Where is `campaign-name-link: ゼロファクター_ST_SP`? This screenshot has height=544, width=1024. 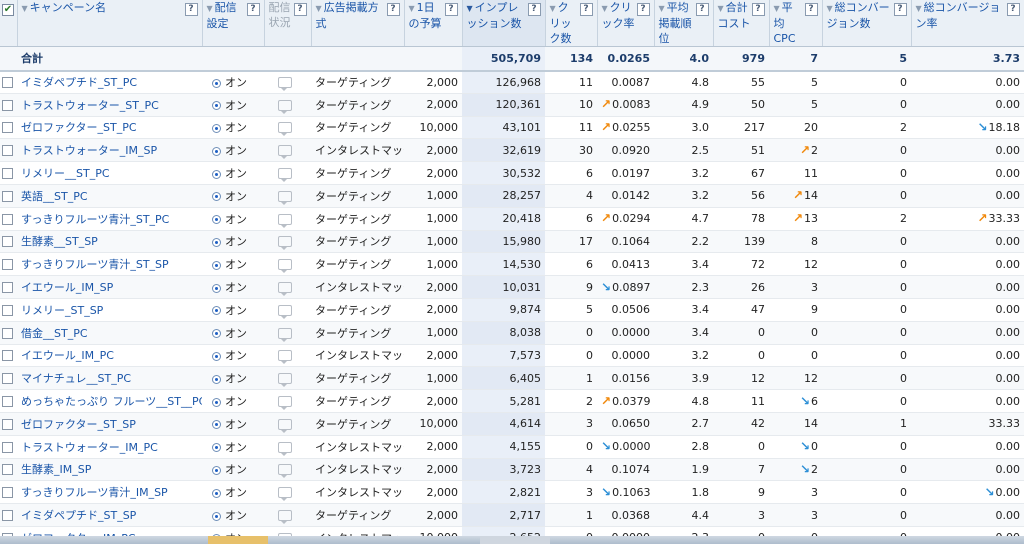 campaign-name-link: ゼロファクター_ST_SP is located at coordinates (109, 424).